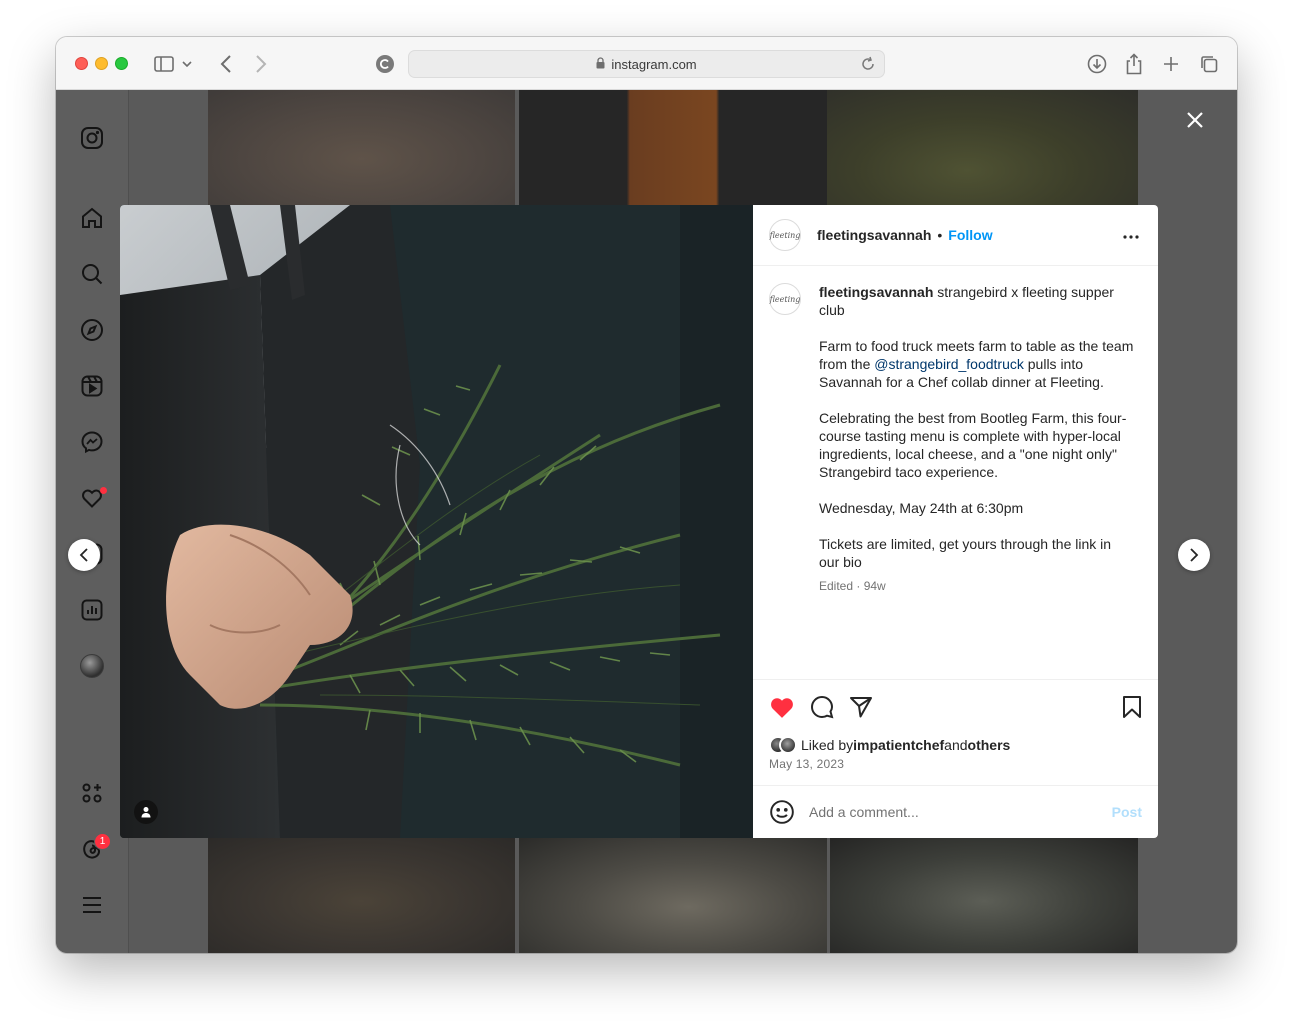 The image size is (1293, 1027). I want to click on follow-button: Follow, so click(970, 235).